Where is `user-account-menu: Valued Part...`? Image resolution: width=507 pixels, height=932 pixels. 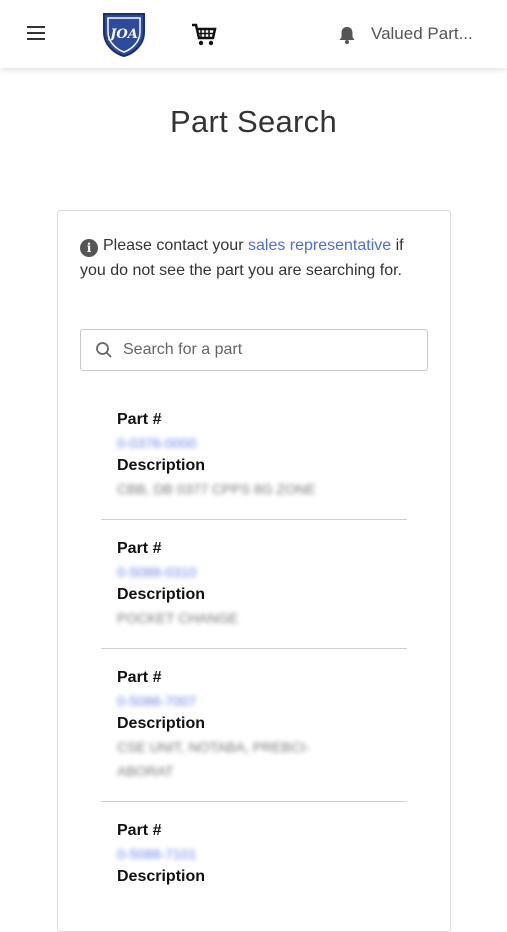
user-account-menu: Valued Part... is located at coordinates (422, 34).